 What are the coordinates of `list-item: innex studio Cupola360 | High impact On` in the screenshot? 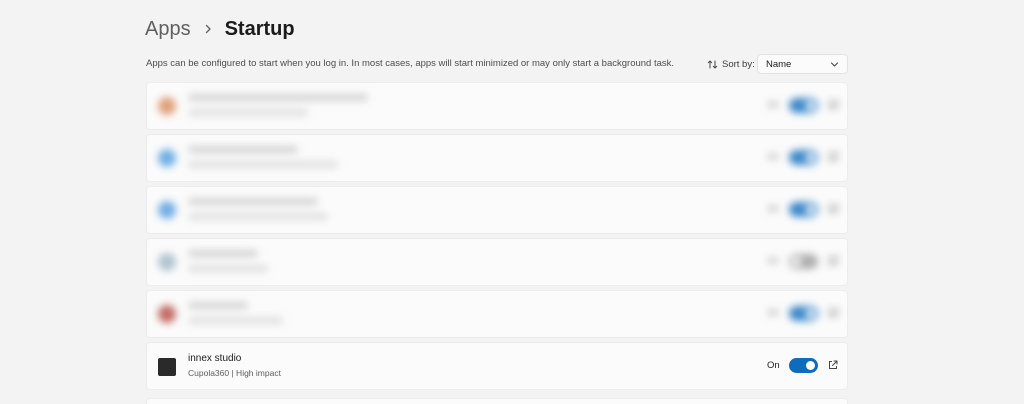 It's located at (497, 366).